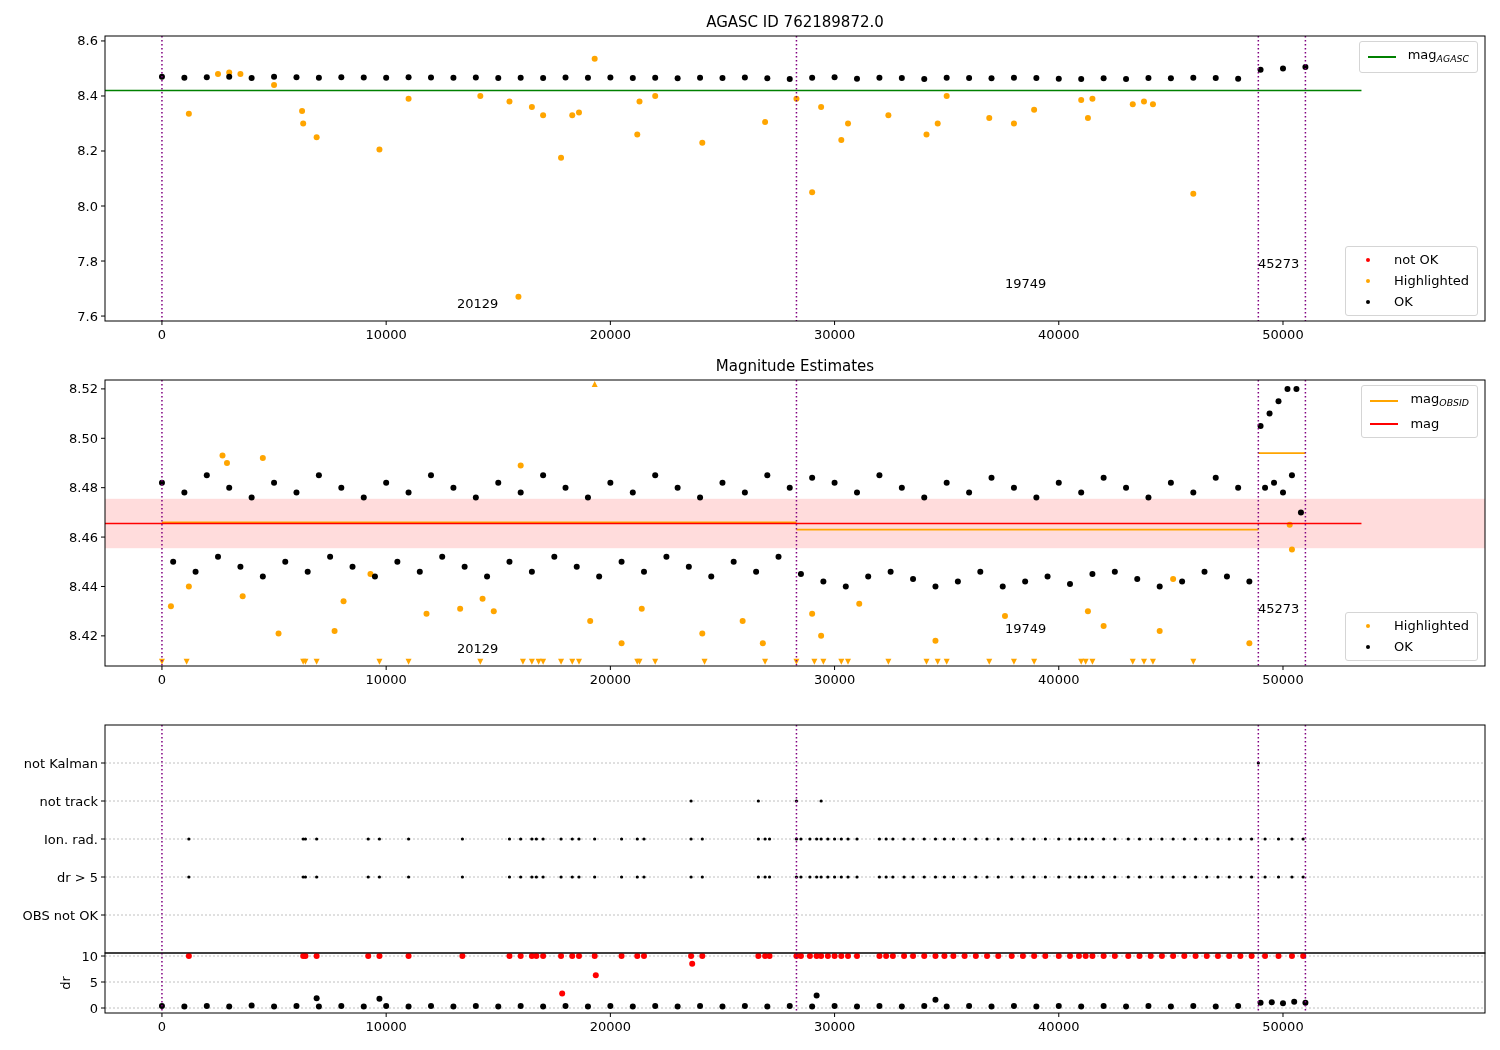 This screenshot has width=1500, height=1050. Describe the element at coordinates (77, 877) in the screenshot. I see `tick-label: dr > 5` at that location.